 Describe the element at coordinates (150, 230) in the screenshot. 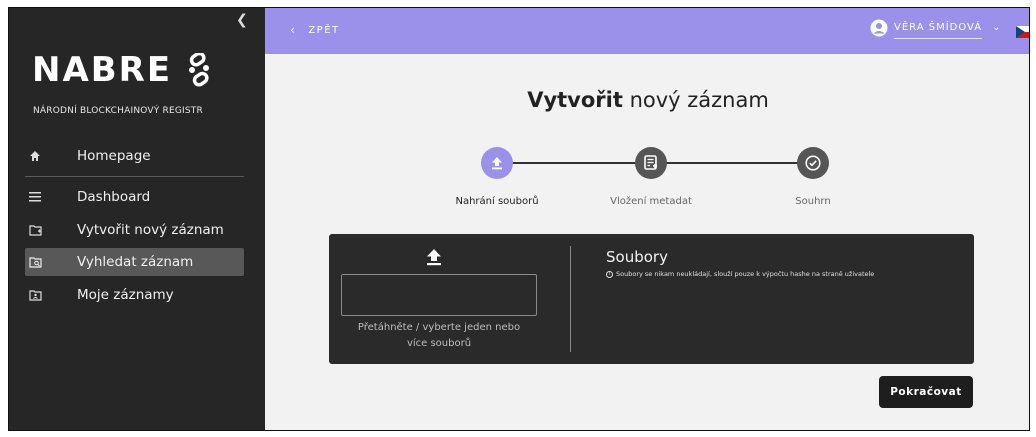

I see `sidebar-item-label: Vytvořit nový záznam` at that location.